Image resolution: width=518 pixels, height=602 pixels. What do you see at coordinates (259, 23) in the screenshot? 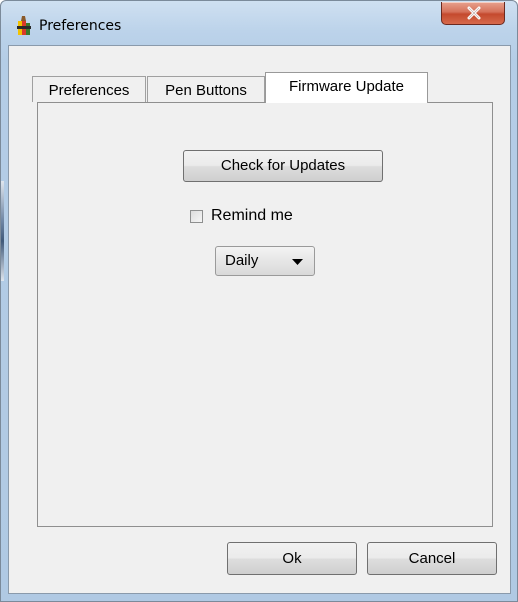
I see `title-bar: Preferences` at bounding box center [259, 23].